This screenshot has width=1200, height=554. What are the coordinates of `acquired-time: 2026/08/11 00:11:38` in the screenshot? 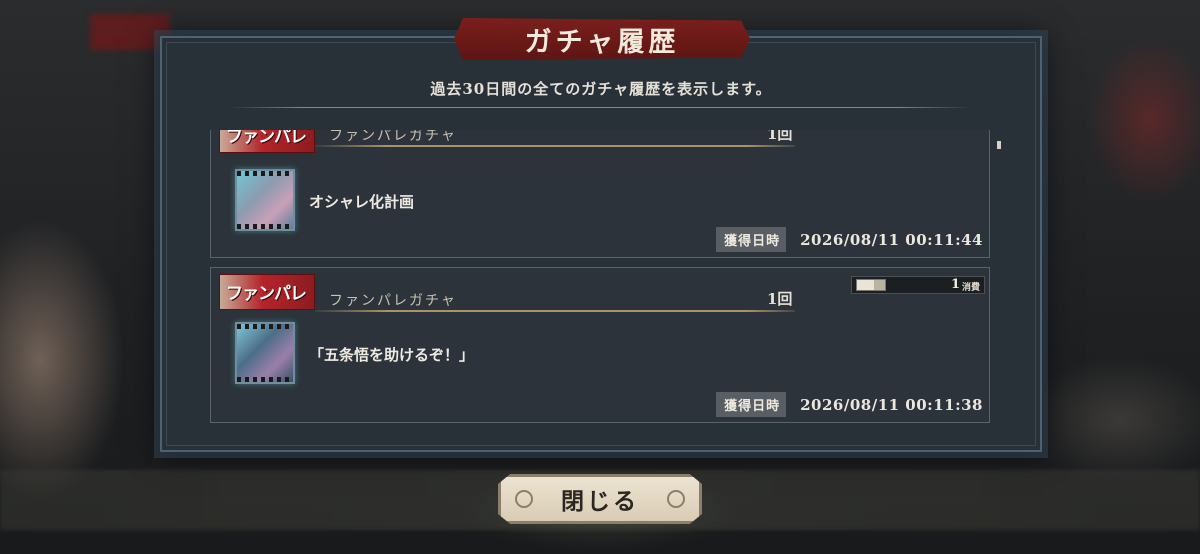 It's located at (891, 404).